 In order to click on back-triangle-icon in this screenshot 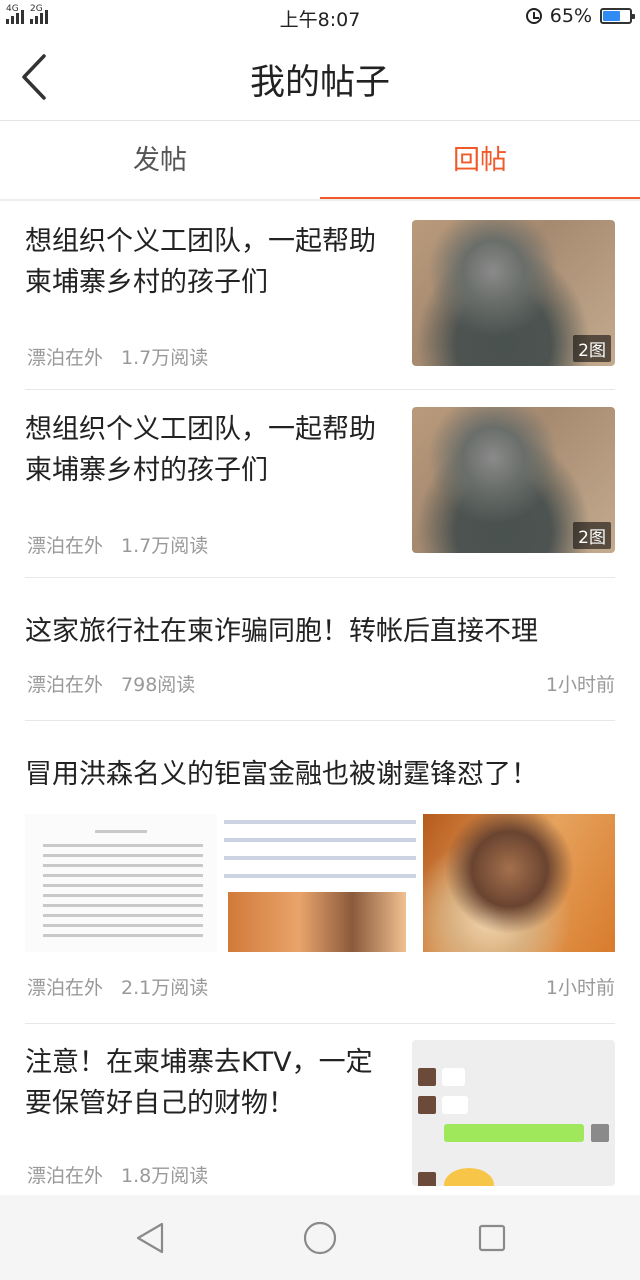, I will do `click(150, 1238)`.